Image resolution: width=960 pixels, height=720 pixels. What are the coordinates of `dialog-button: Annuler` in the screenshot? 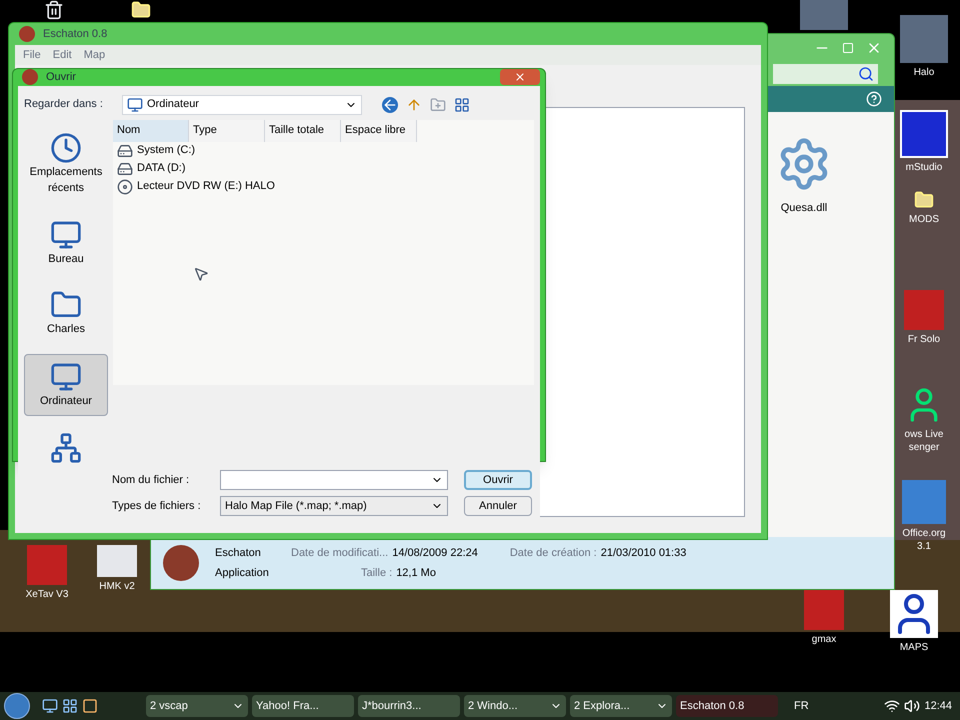 It's located at (498, 506).